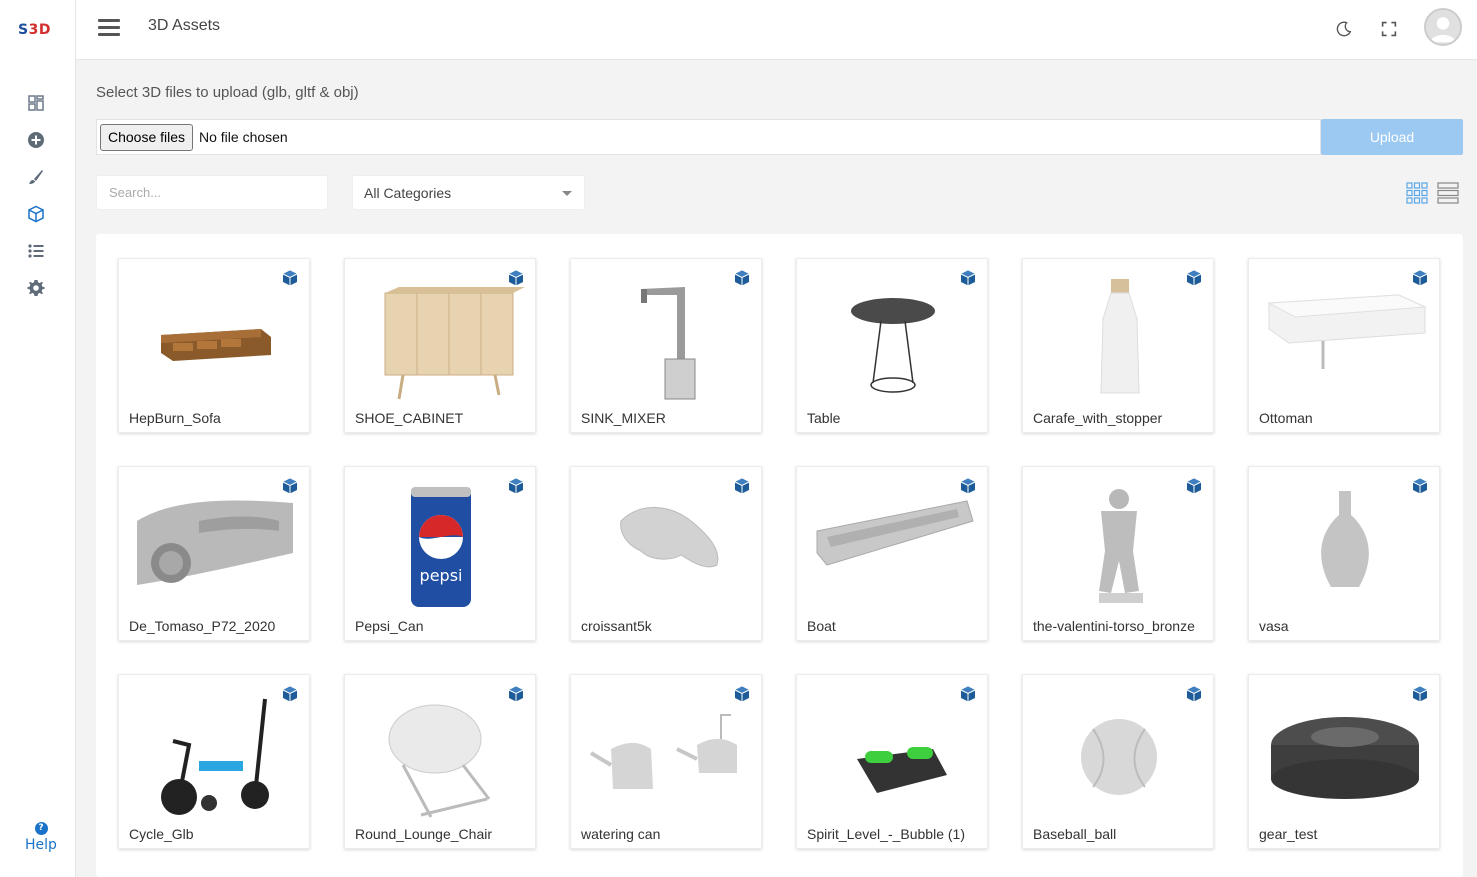  I want to click on asset-name: Ottoman, so click(1286, 418).